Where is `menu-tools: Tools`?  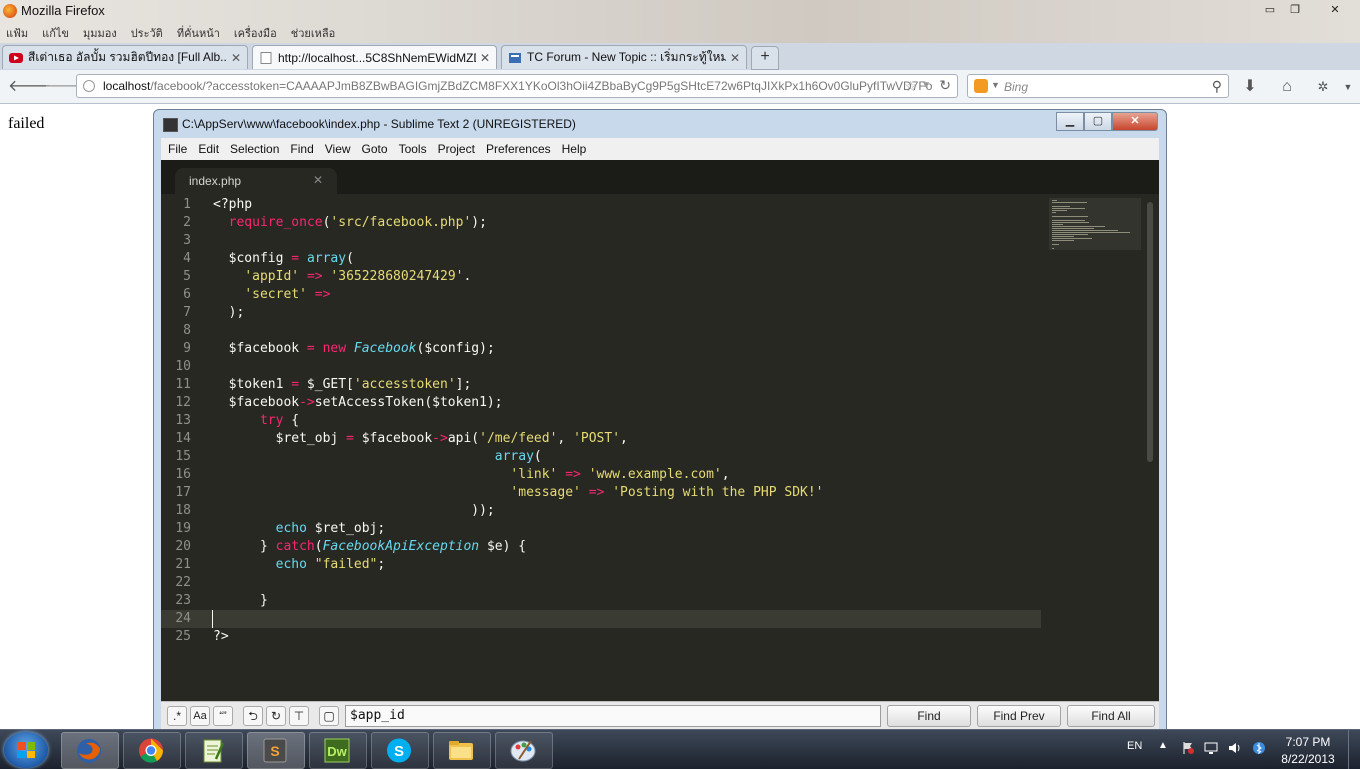 menu-tools: Tools is located at coordinates (413, 149).